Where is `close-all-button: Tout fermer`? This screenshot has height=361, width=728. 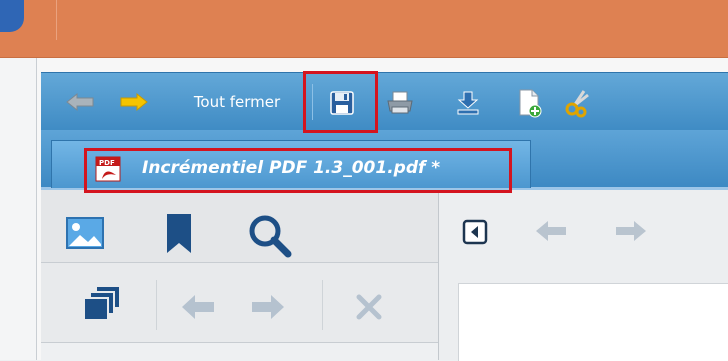
close-all-button: Tout fermer is located at coordinates (237, 102).